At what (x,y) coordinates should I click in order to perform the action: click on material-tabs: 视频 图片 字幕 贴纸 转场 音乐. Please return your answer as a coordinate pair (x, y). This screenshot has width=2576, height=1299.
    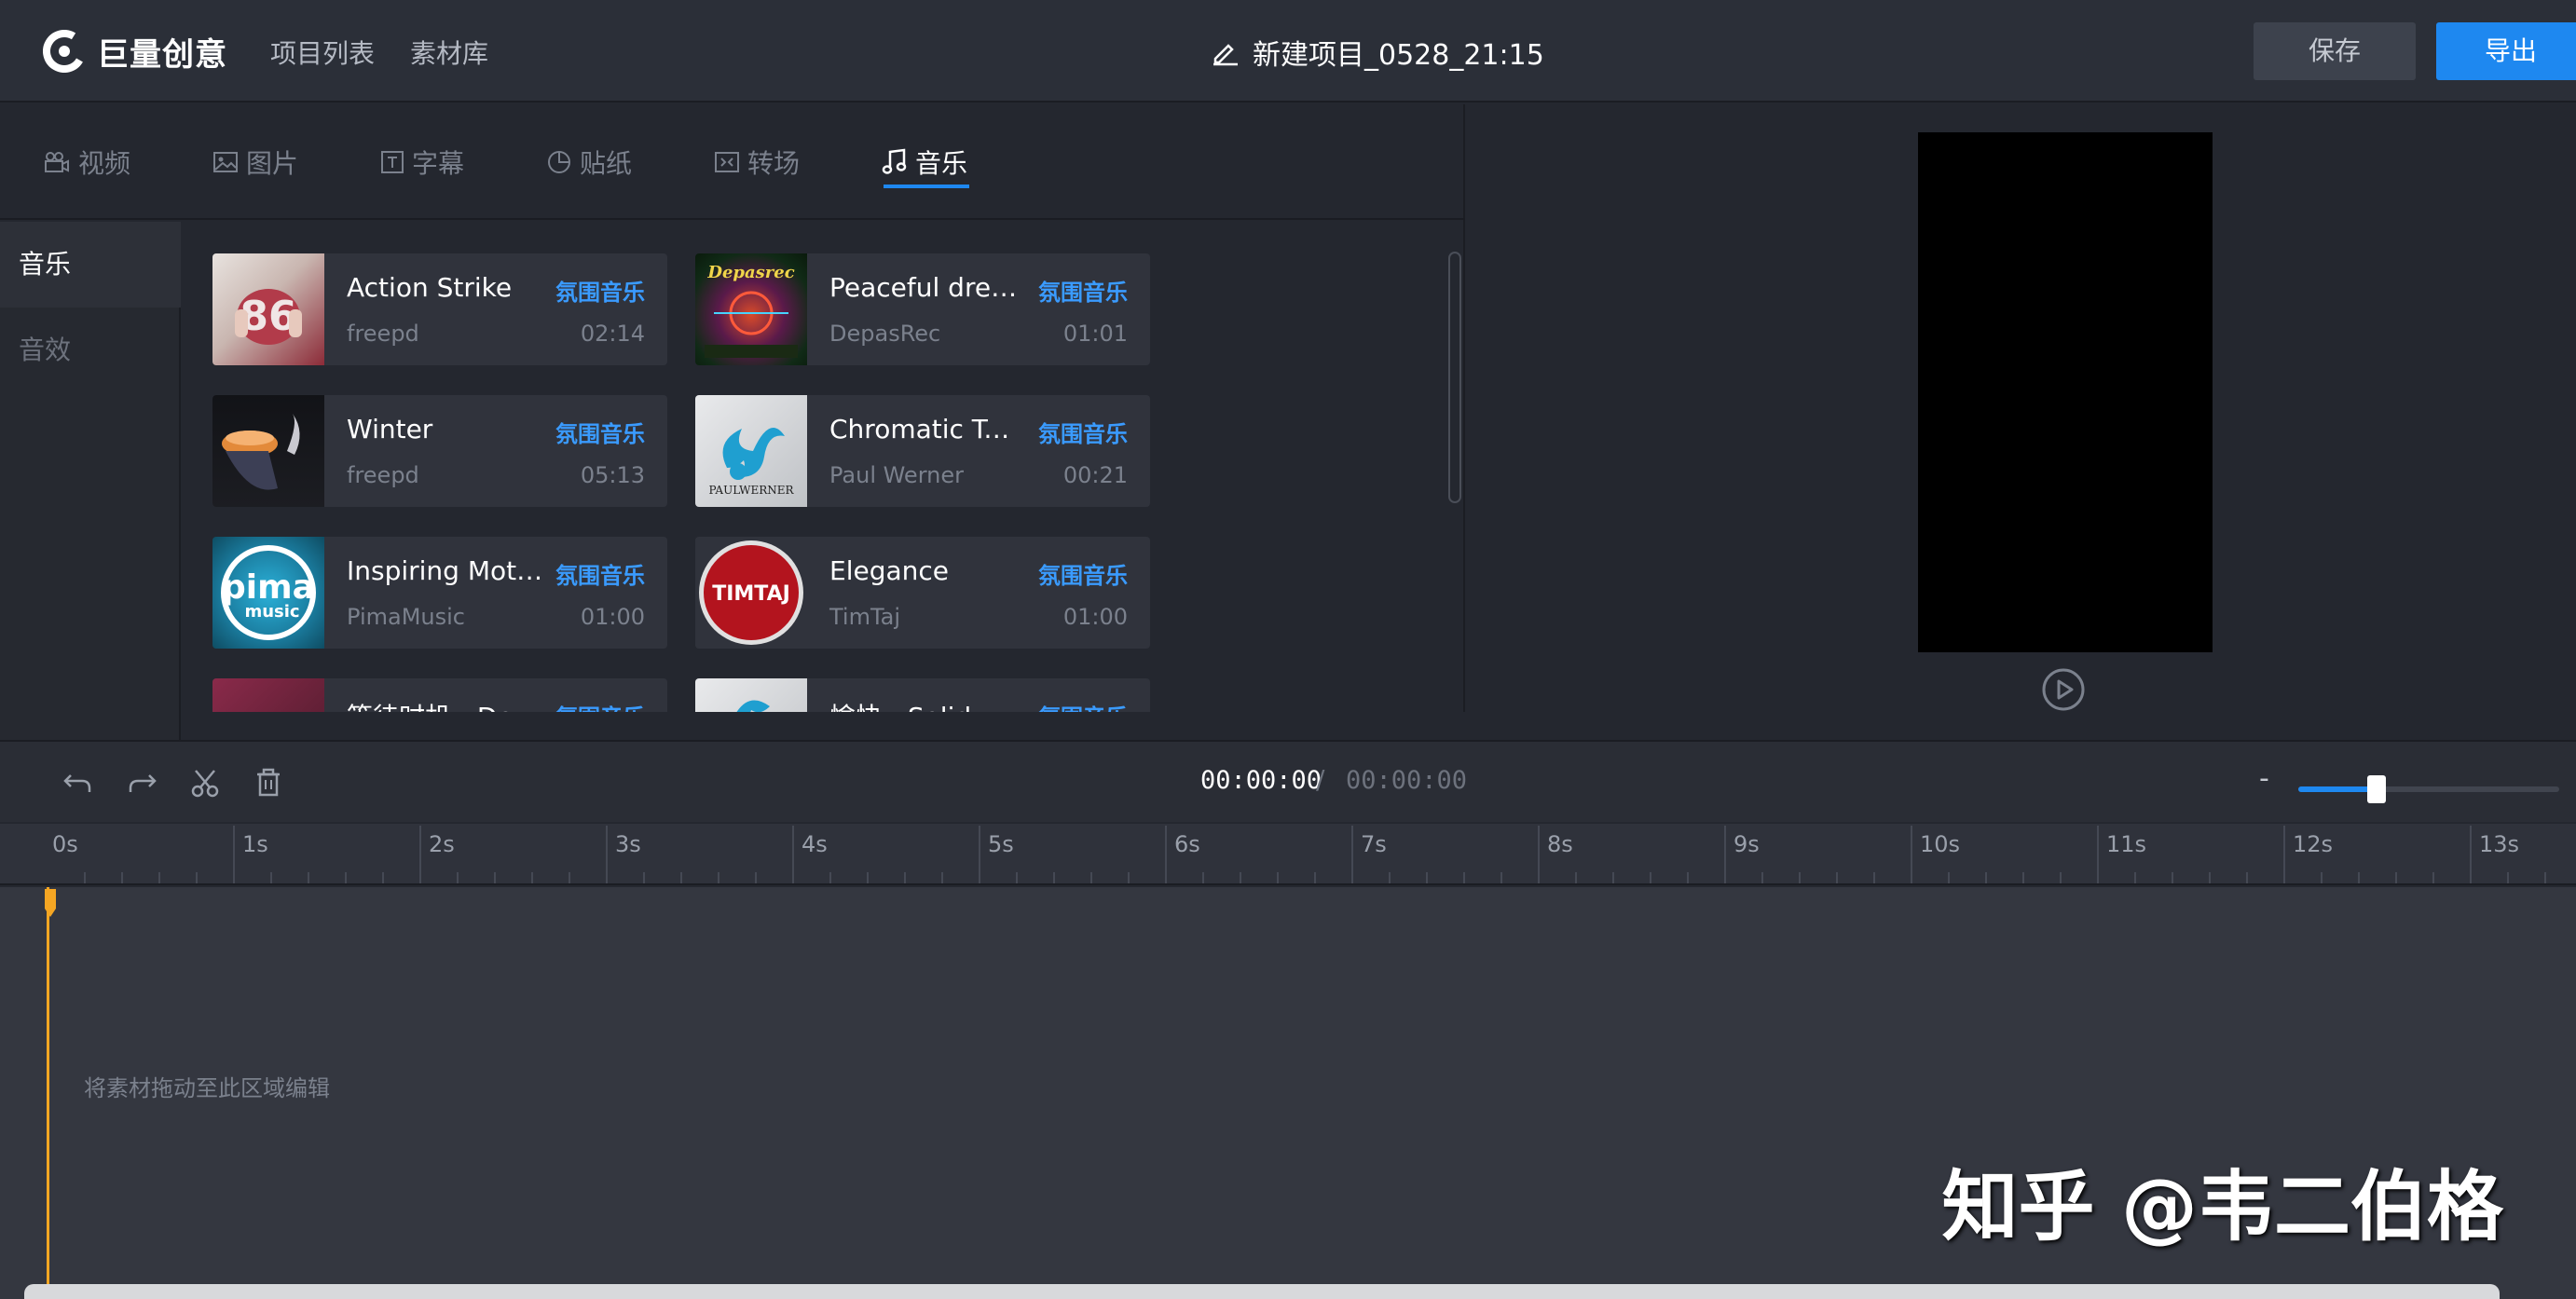
    Looking at the image, I should click on (732, 162).